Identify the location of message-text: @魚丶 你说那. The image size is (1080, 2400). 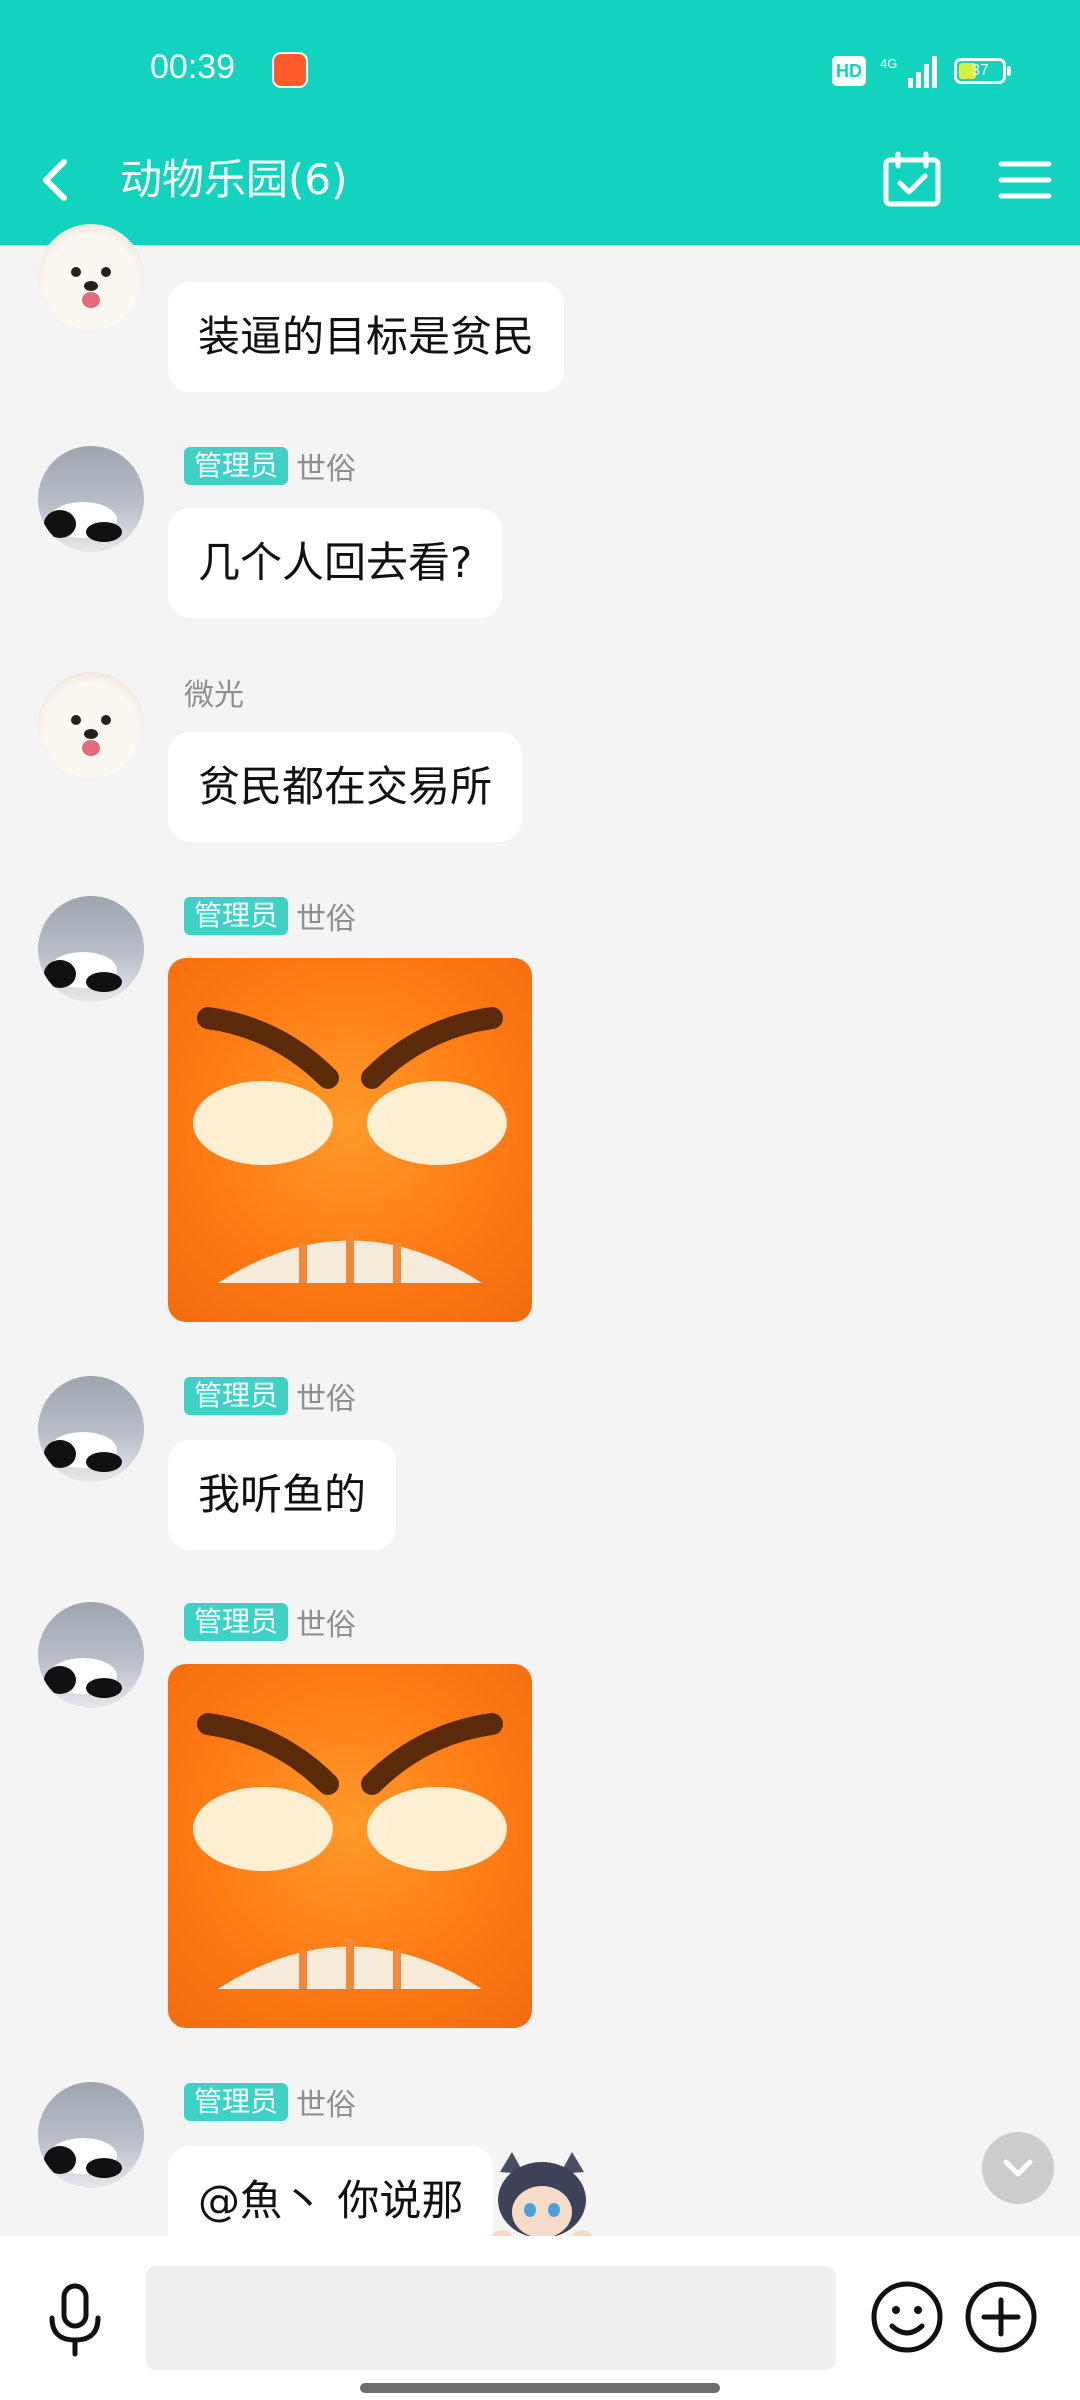
(331, 2200).